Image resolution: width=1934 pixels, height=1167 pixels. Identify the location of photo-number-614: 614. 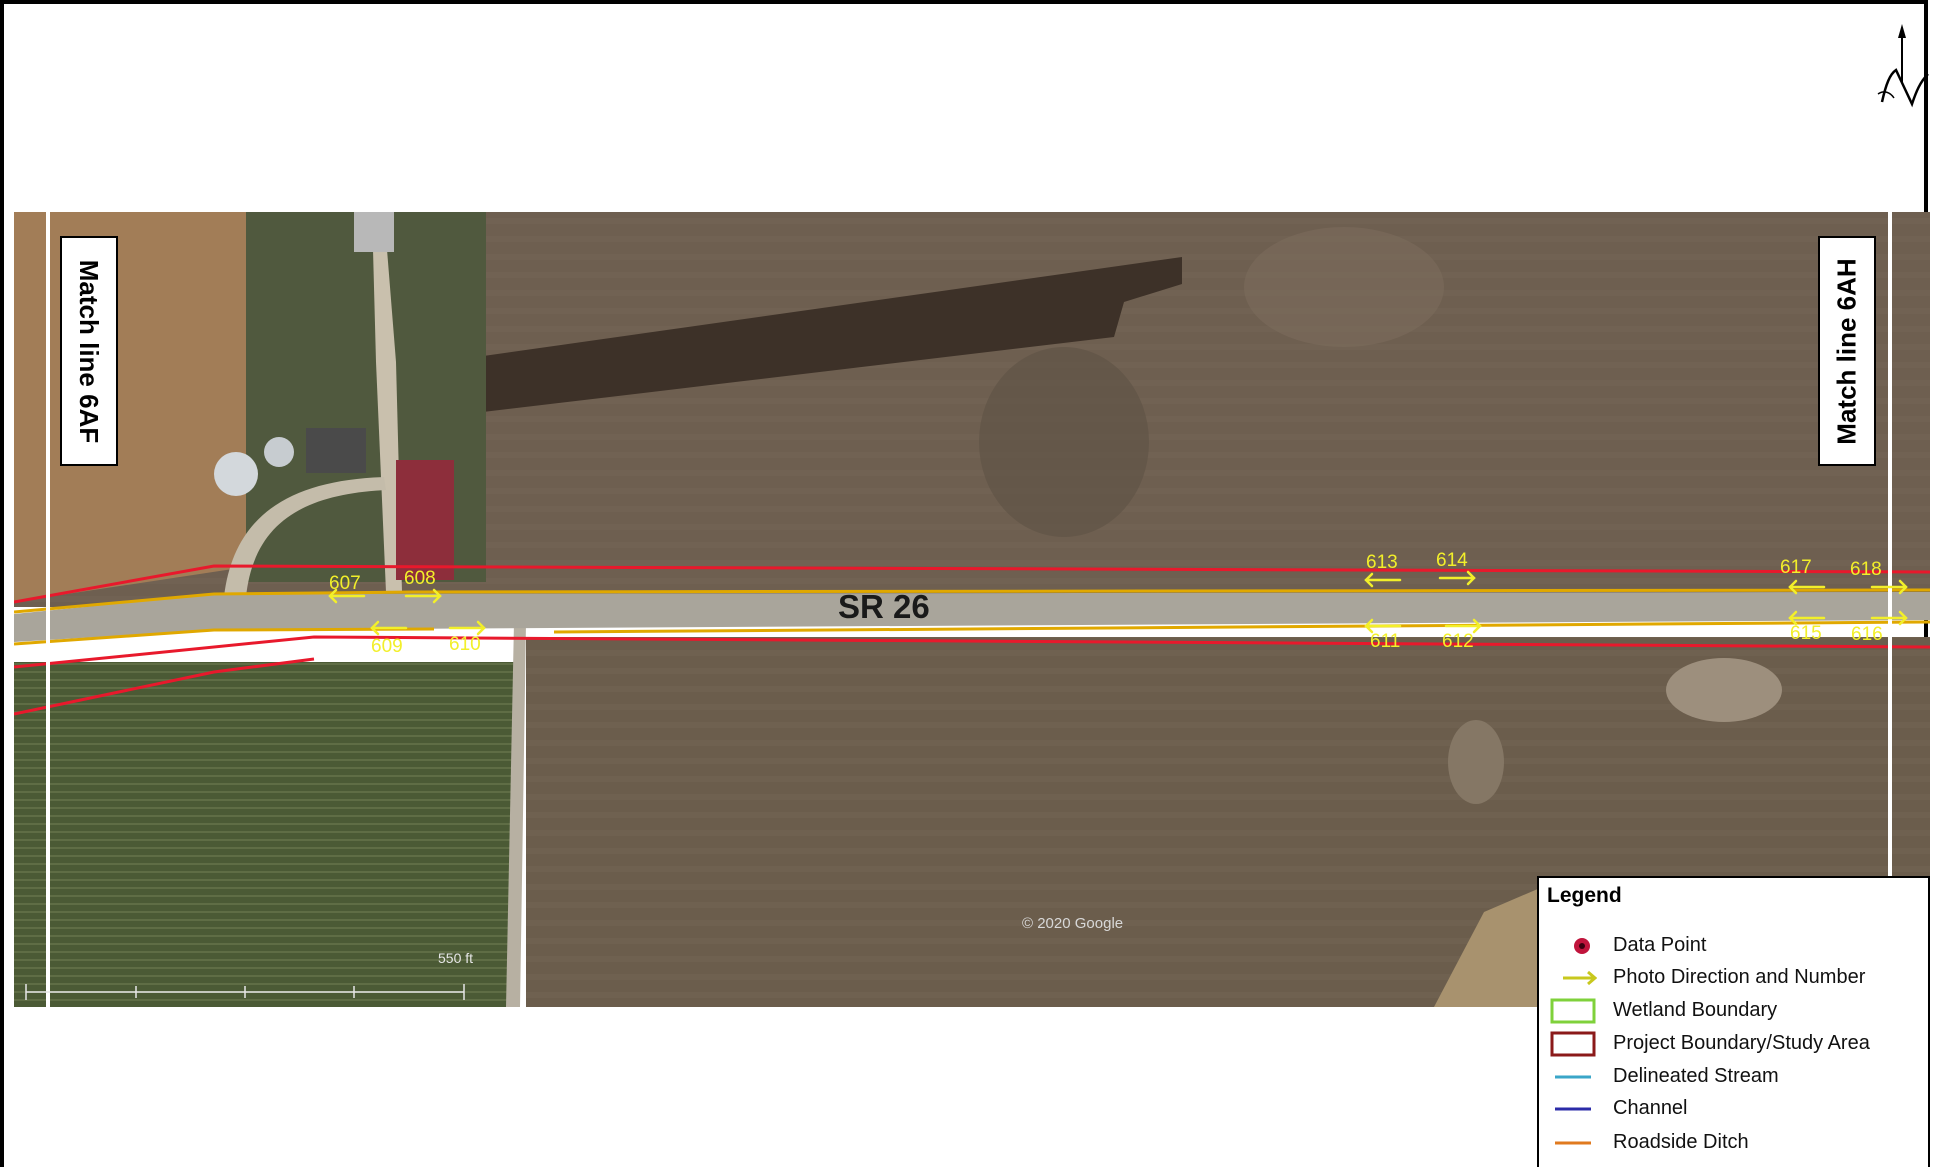
(1452, 560).